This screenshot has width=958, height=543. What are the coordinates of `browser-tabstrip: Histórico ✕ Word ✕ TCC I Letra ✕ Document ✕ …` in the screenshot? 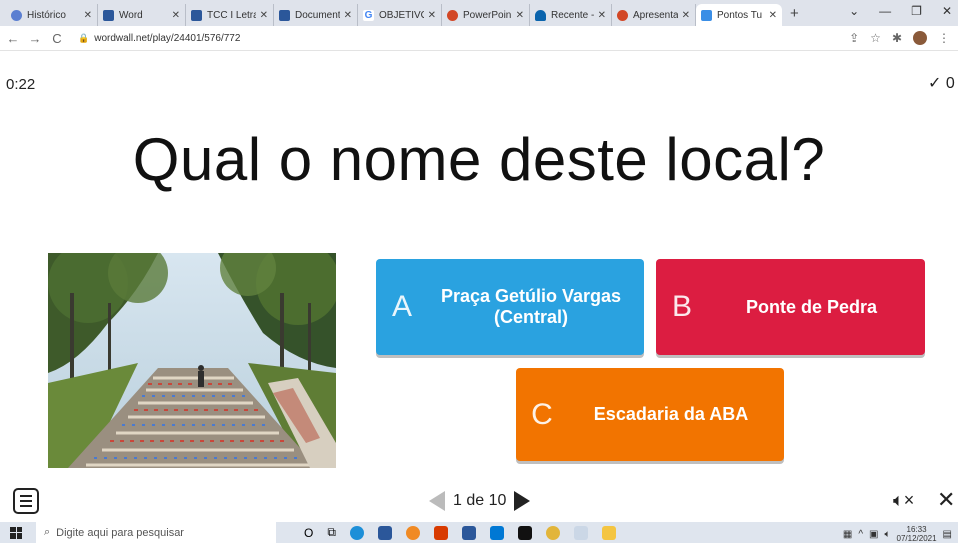 It's located at (479, 13).